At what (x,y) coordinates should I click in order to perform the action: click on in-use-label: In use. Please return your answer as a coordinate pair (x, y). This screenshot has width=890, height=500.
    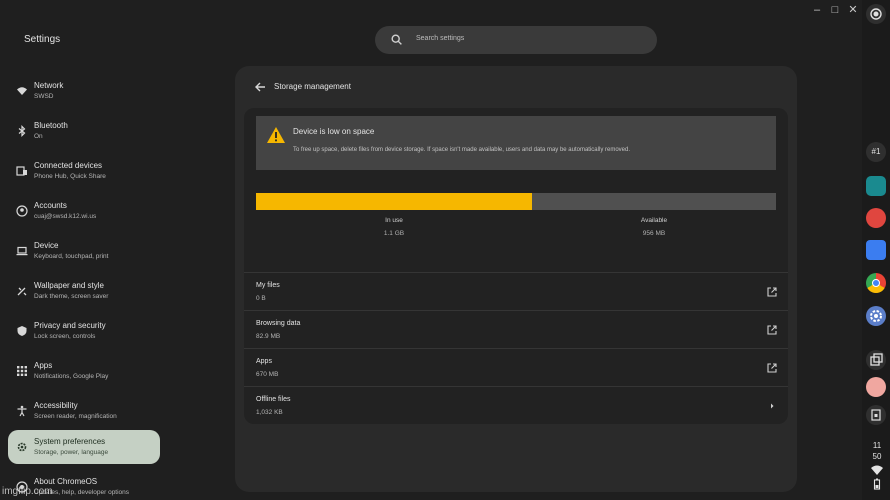
    Looking at the image, I should click on (394, 220).